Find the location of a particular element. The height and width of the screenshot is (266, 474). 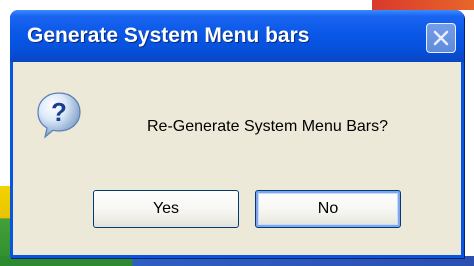

close-icon is located at coordinates (441, 38).